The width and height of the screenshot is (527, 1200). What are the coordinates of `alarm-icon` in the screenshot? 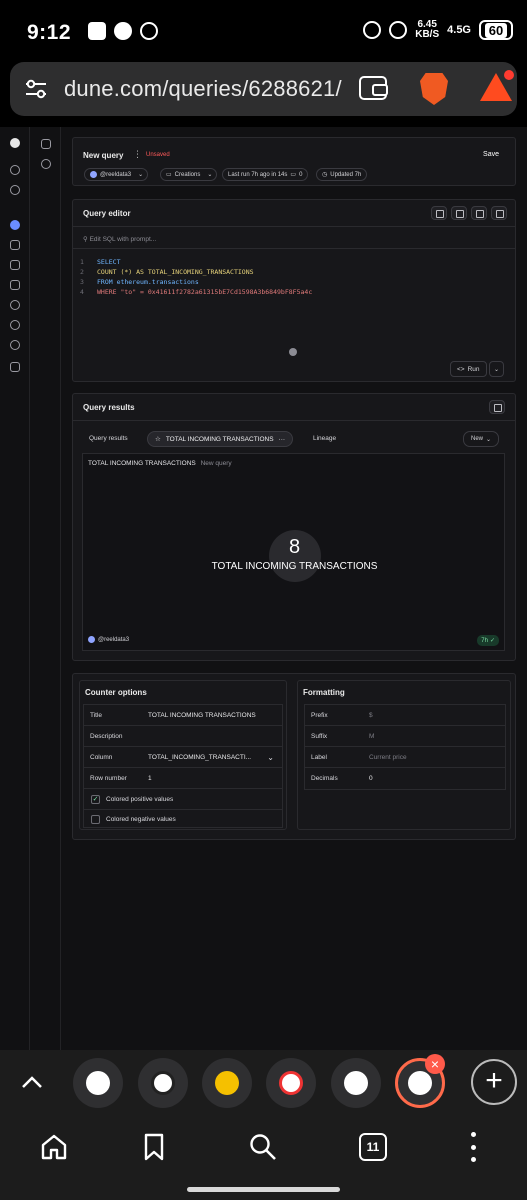 It's located at (372, 30).